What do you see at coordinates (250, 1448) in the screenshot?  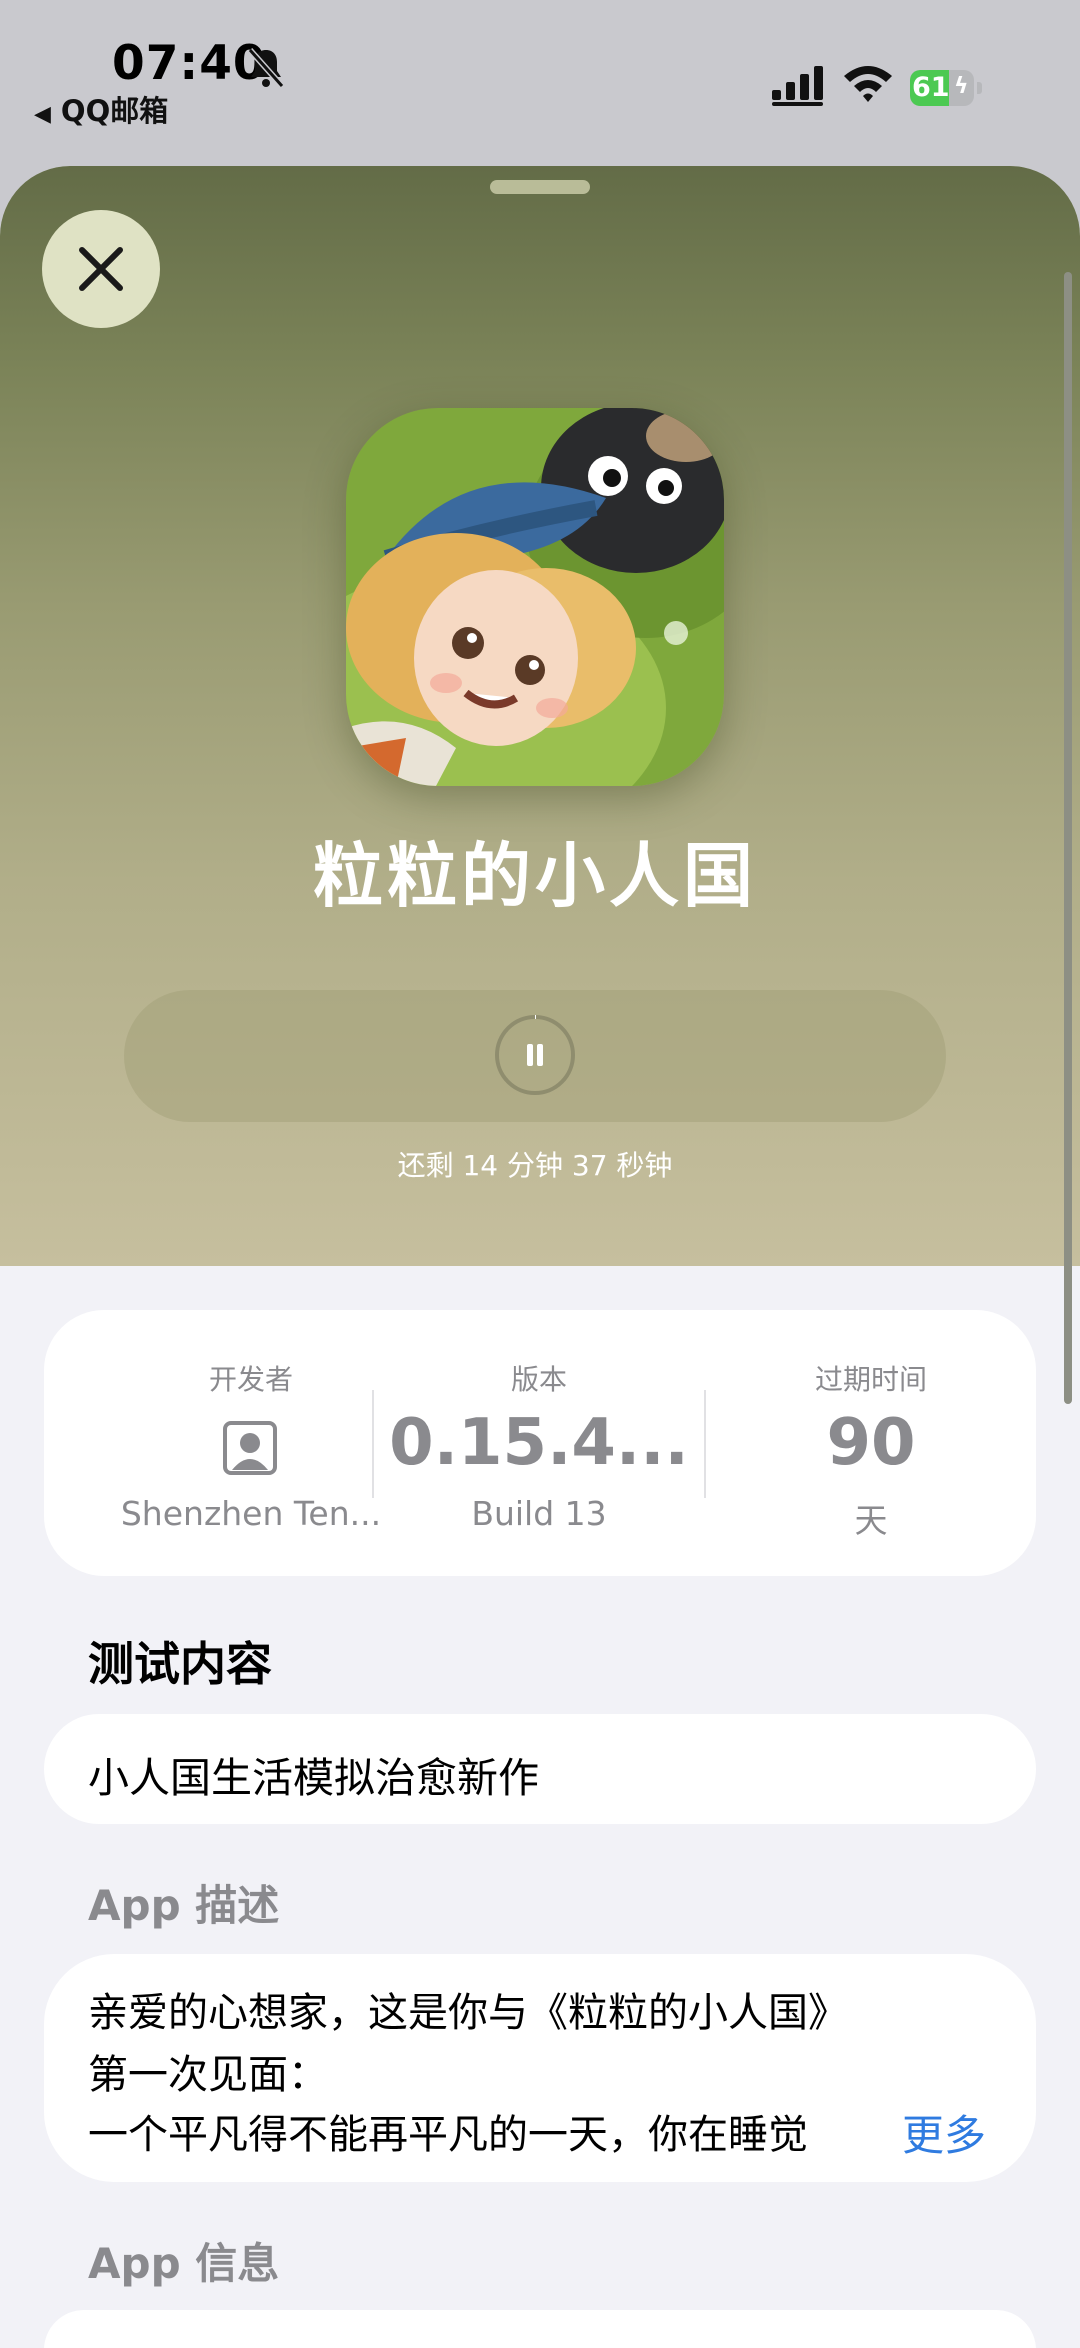 I see `person-icon` at bounding box center [250, 1448].